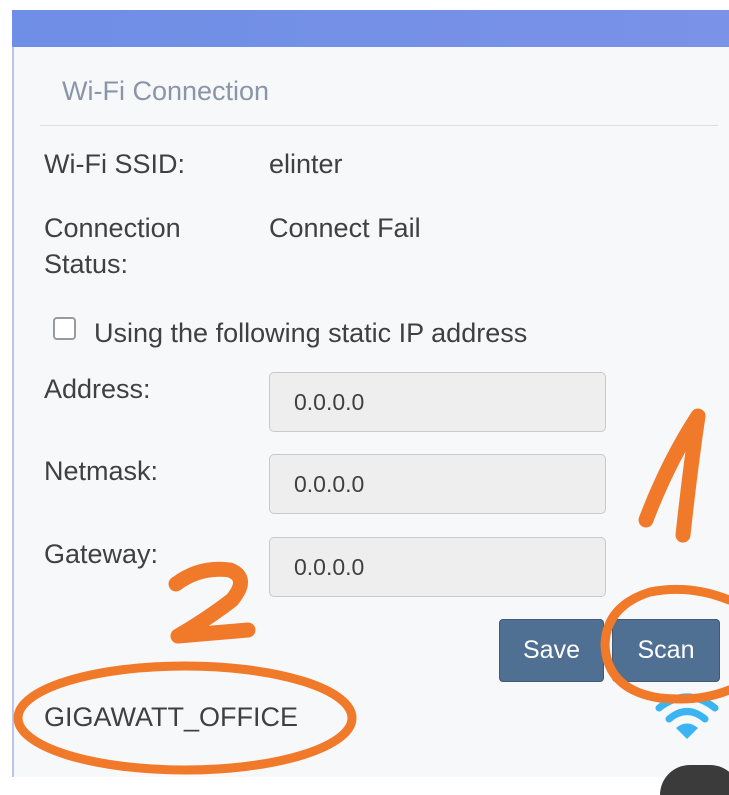  I want to click on static-ip-checkbox-label: Using the following static IP address, so click(310, 333).